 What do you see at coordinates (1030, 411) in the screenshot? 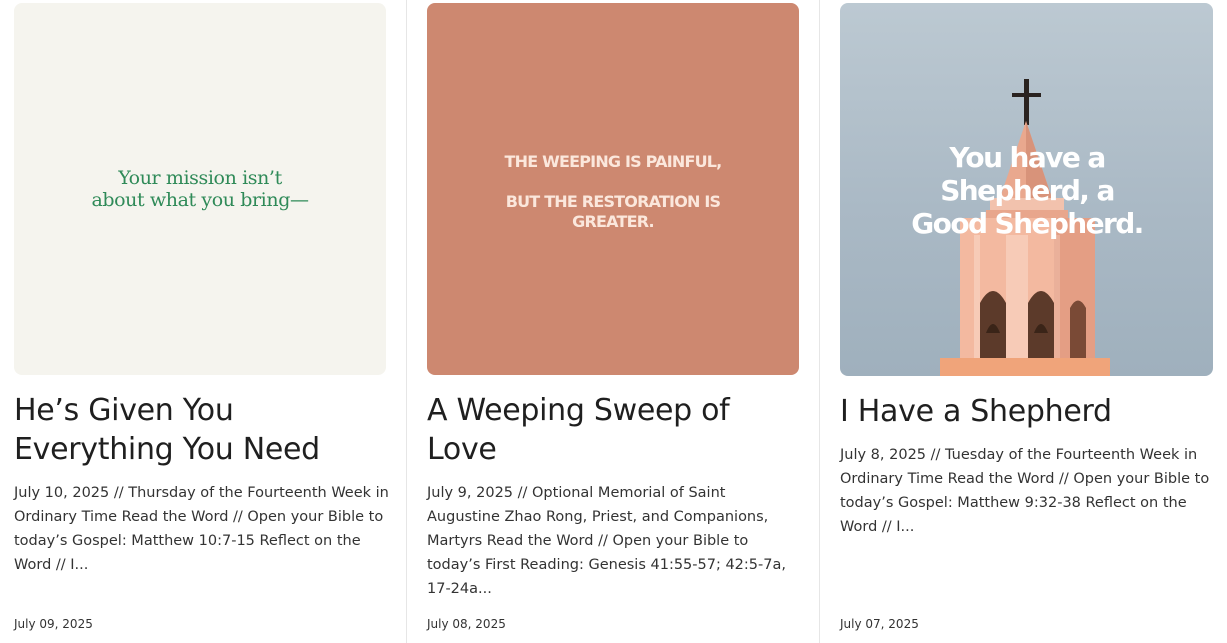
I see `post-title: I Have a Shepherd` at bounding box center [1030, 411].